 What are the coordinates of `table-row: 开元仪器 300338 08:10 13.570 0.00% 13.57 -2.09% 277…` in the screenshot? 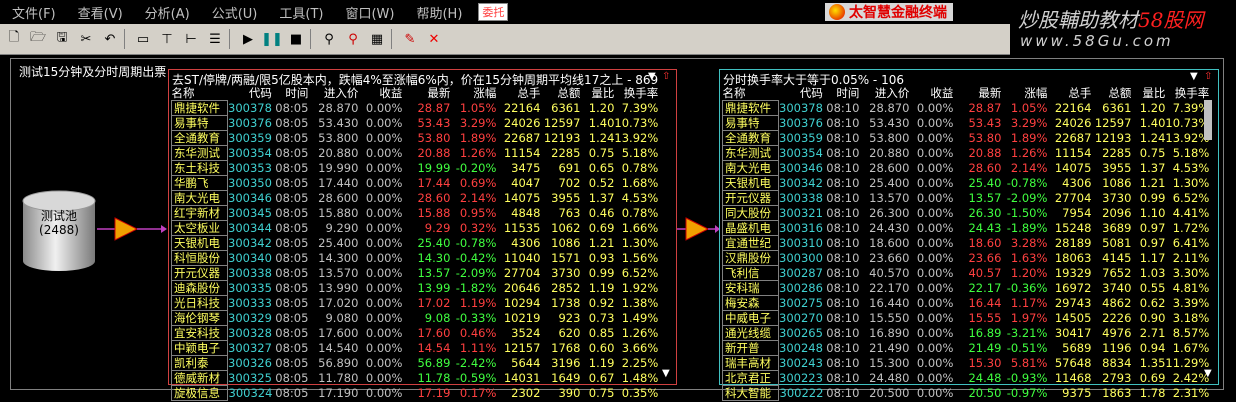 It's located at (965, 198).